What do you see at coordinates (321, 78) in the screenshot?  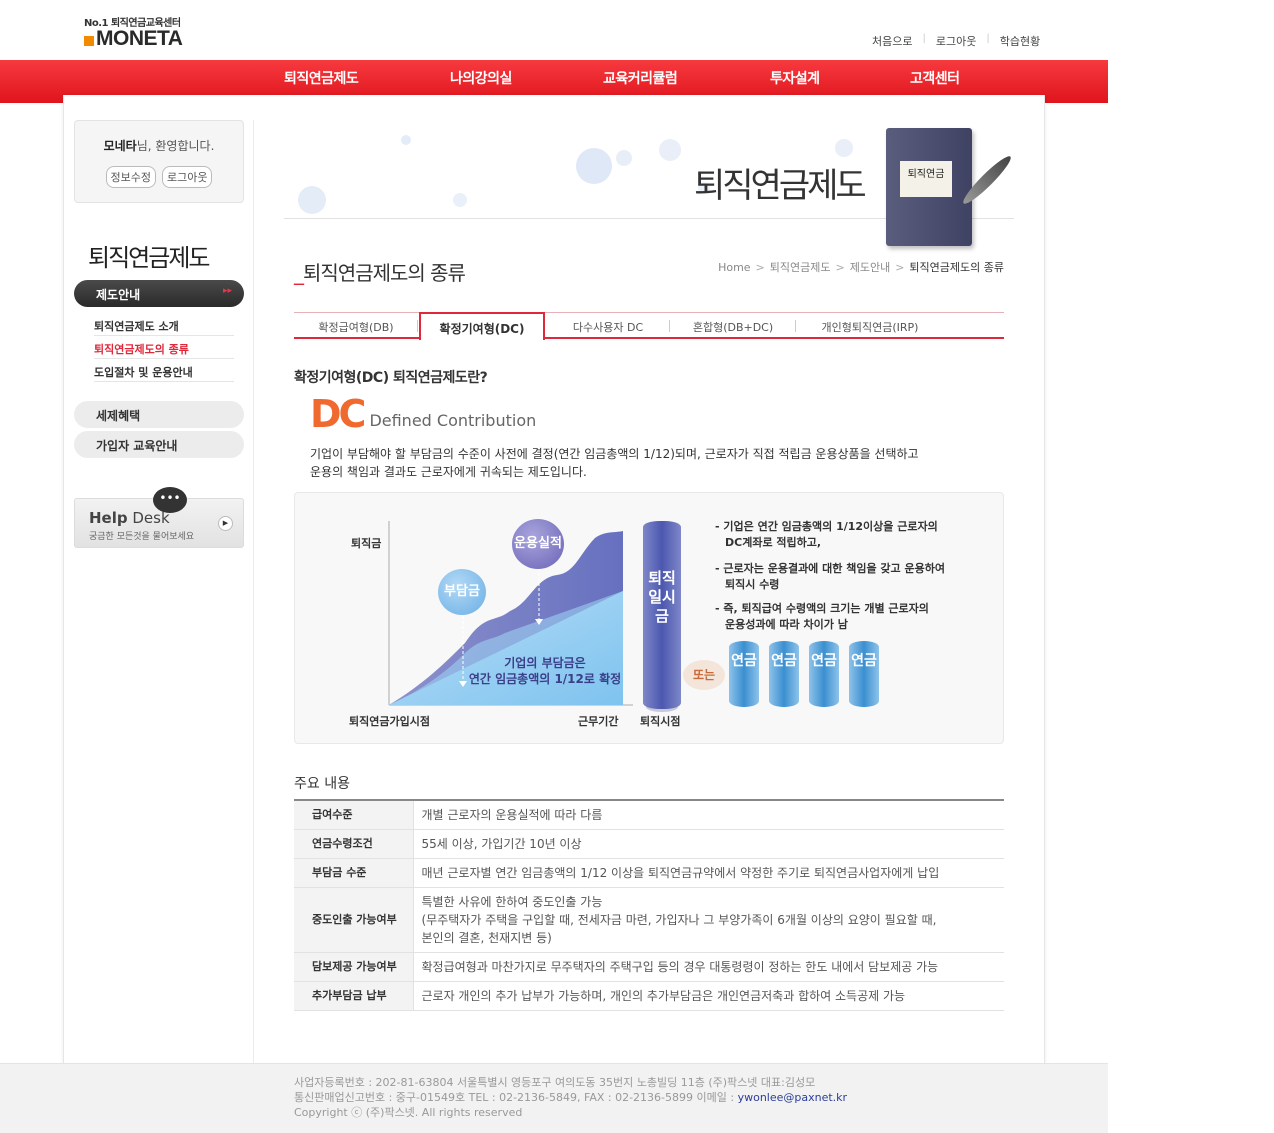 I see `gnb-item-pension: 퇴직연금제도` at bounding box center [321, 78].